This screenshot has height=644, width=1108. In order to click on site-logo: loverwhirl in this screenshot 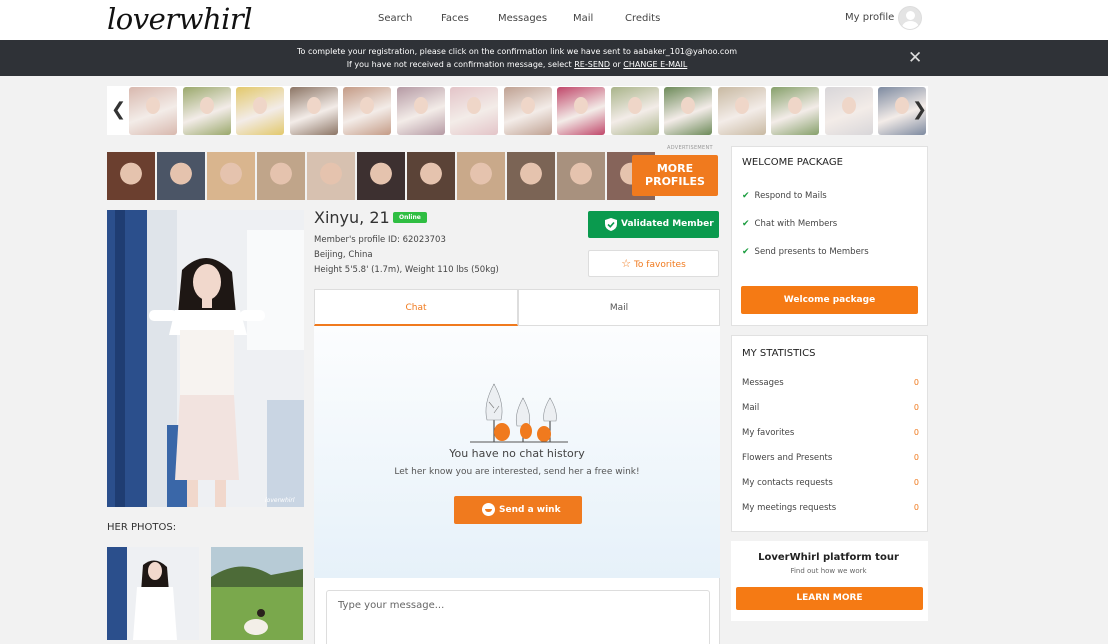, I will do `click(180, 19)`.